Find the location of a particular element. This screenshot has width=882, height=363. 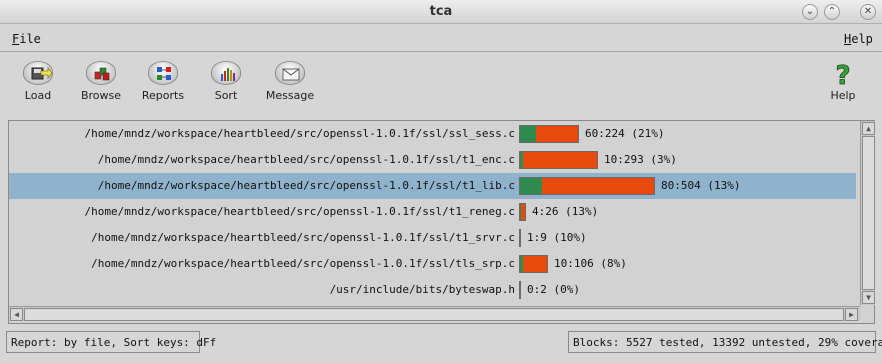

coverage-stat: 60:224 (21%) is located at coordinates (625, 133).